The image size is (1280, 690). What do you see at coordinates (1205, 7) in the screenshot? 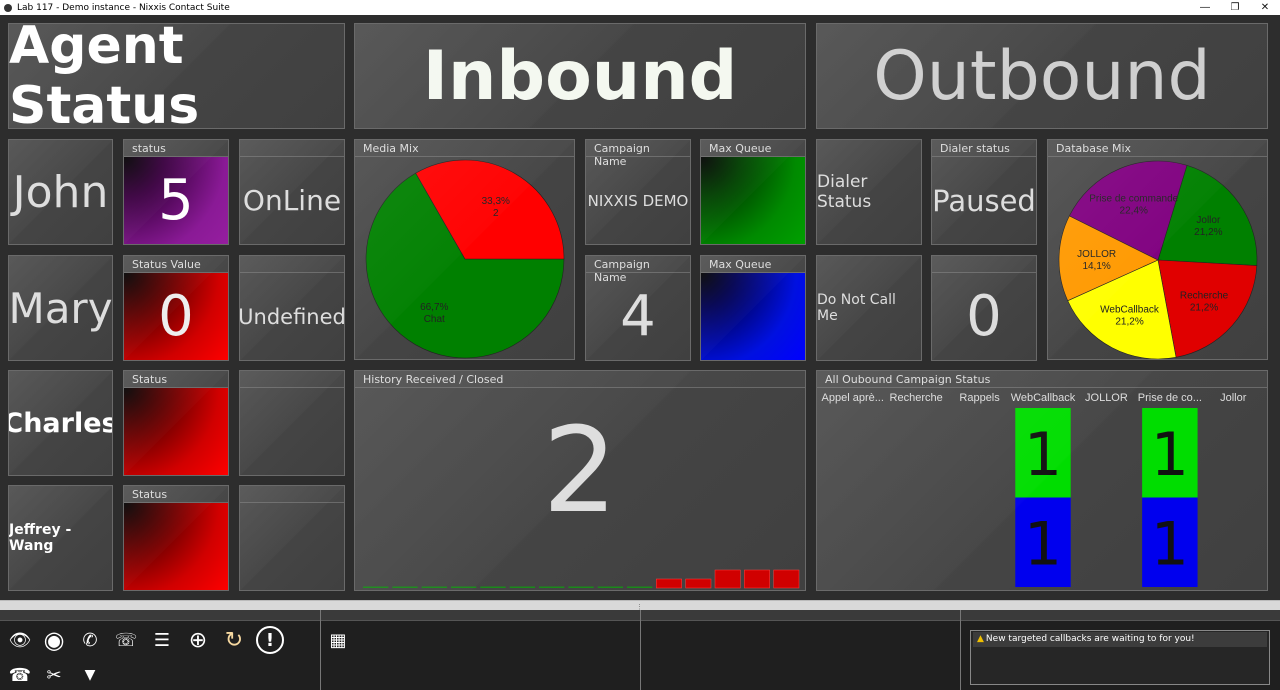
I see `minimize-button: —` at bounding box center [1205, 7].